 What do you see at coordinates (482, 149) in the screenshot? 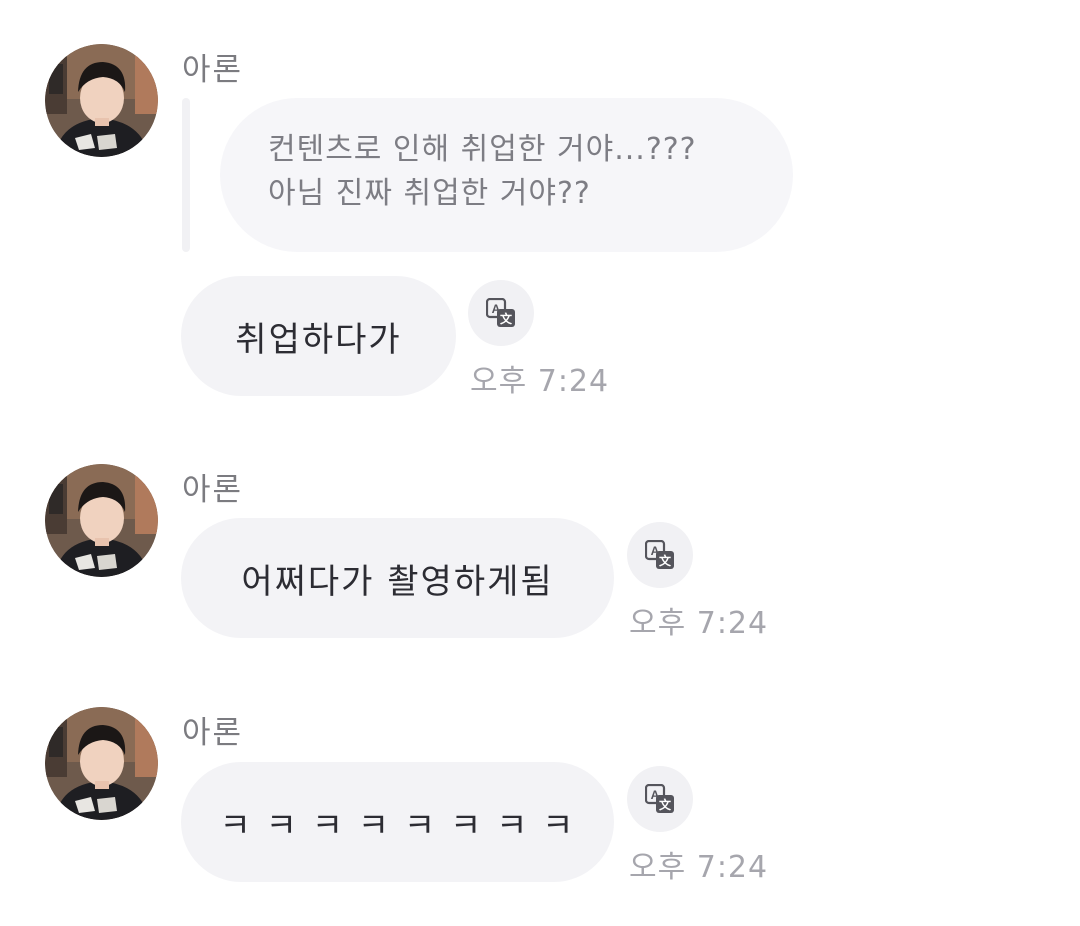
I see `quoted-line-1: 컨텐츠로 인해 취업한 거야...???` at bounding box center [482, 149].